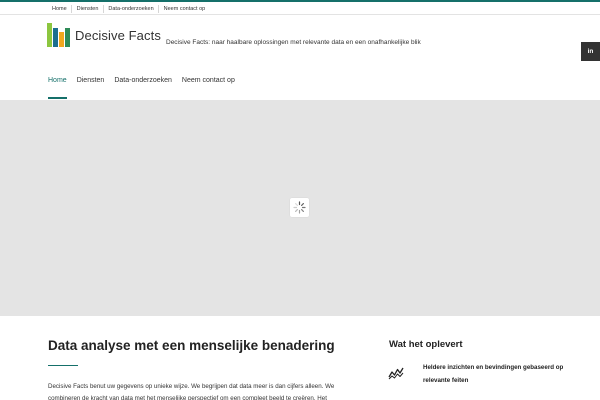 This screenshot has height=400, width=600. I want to click on top-nav-diensten: Diensten, so click(88, 9).